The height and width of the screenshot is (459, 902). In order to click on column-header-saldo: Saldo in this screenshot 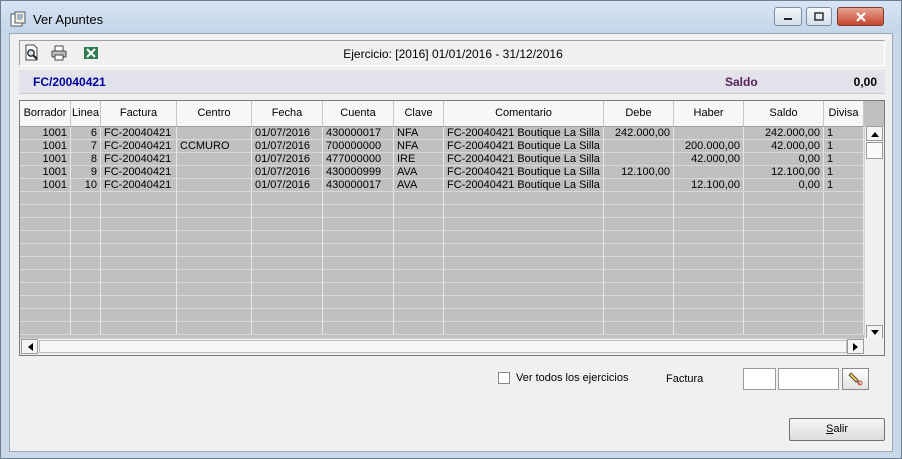, I will do `click(784, 113)`.